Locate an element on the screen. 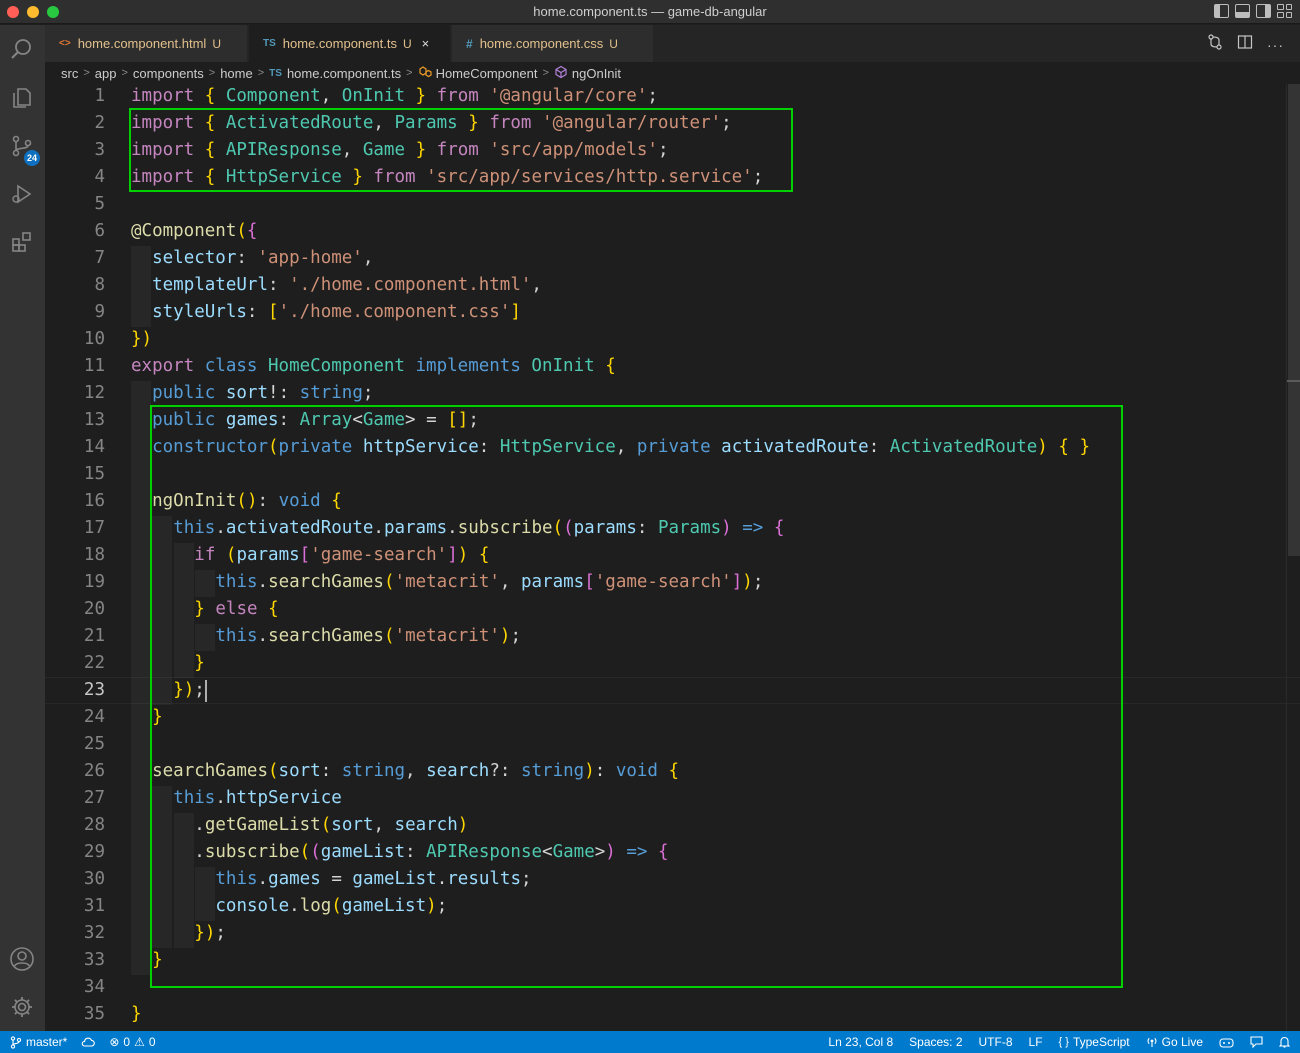  window-title: home.component.ts — game-db-angular is located at coordinates (650, 11).